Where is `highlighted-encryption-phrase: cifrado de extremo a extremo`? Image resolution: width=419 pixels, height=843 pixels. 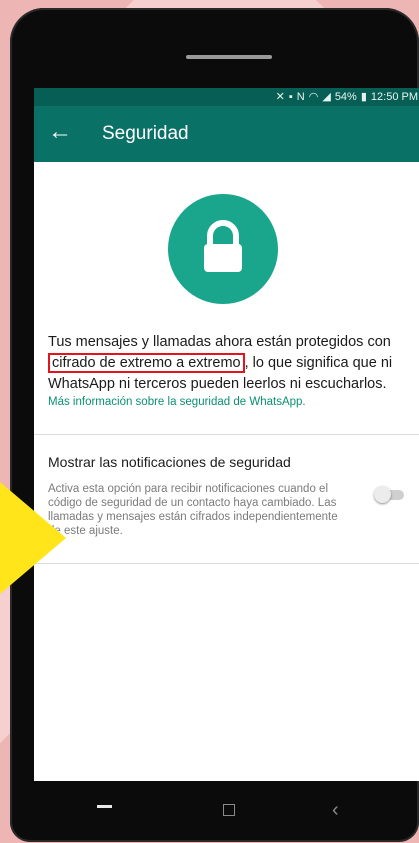
highlighted-encryption-phrase: cifrado de extremo a extremo is located at coordinates (146, 363).